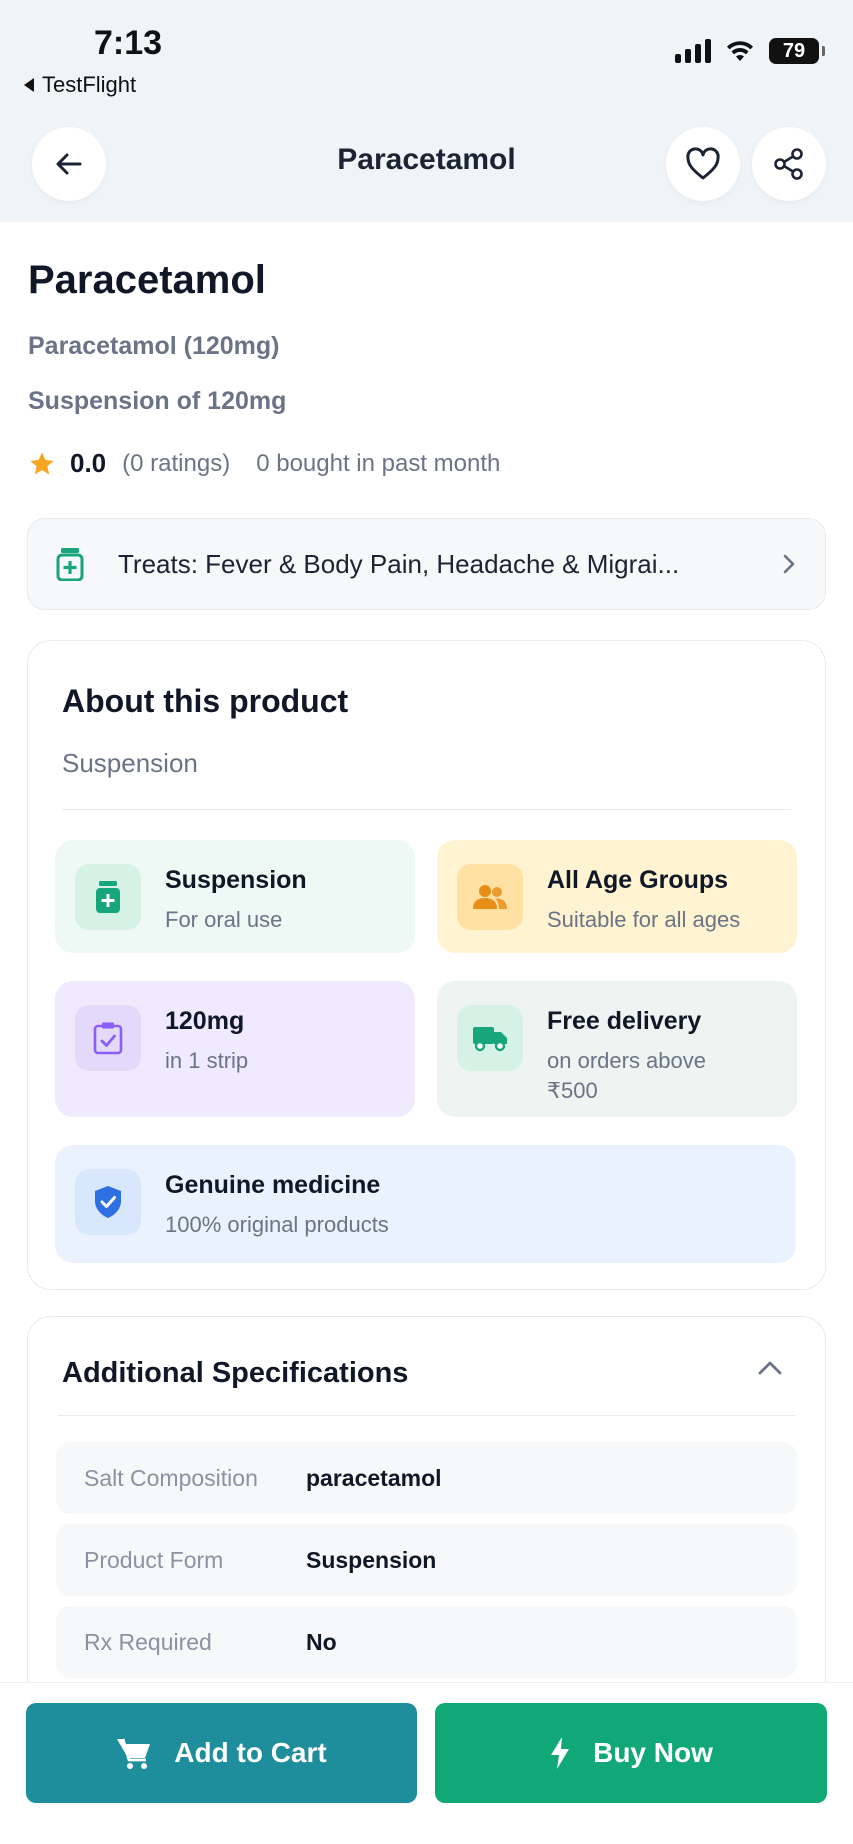  Describe the element at coordinates (207, 1060) in the screenshot. I see `feature-desc: in 1 strip` at that location.